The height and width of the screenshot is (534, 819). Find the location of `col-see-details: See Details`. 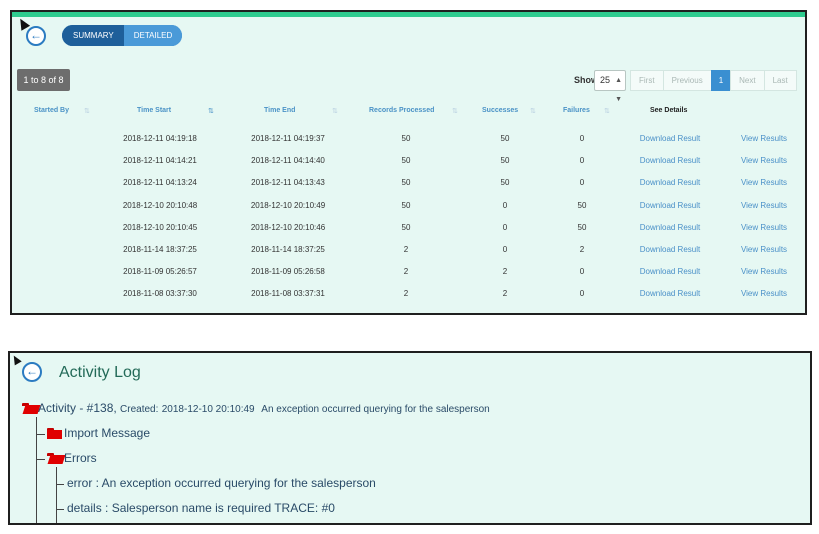

col-see-details: See Details is located at coordinates (669, 110).